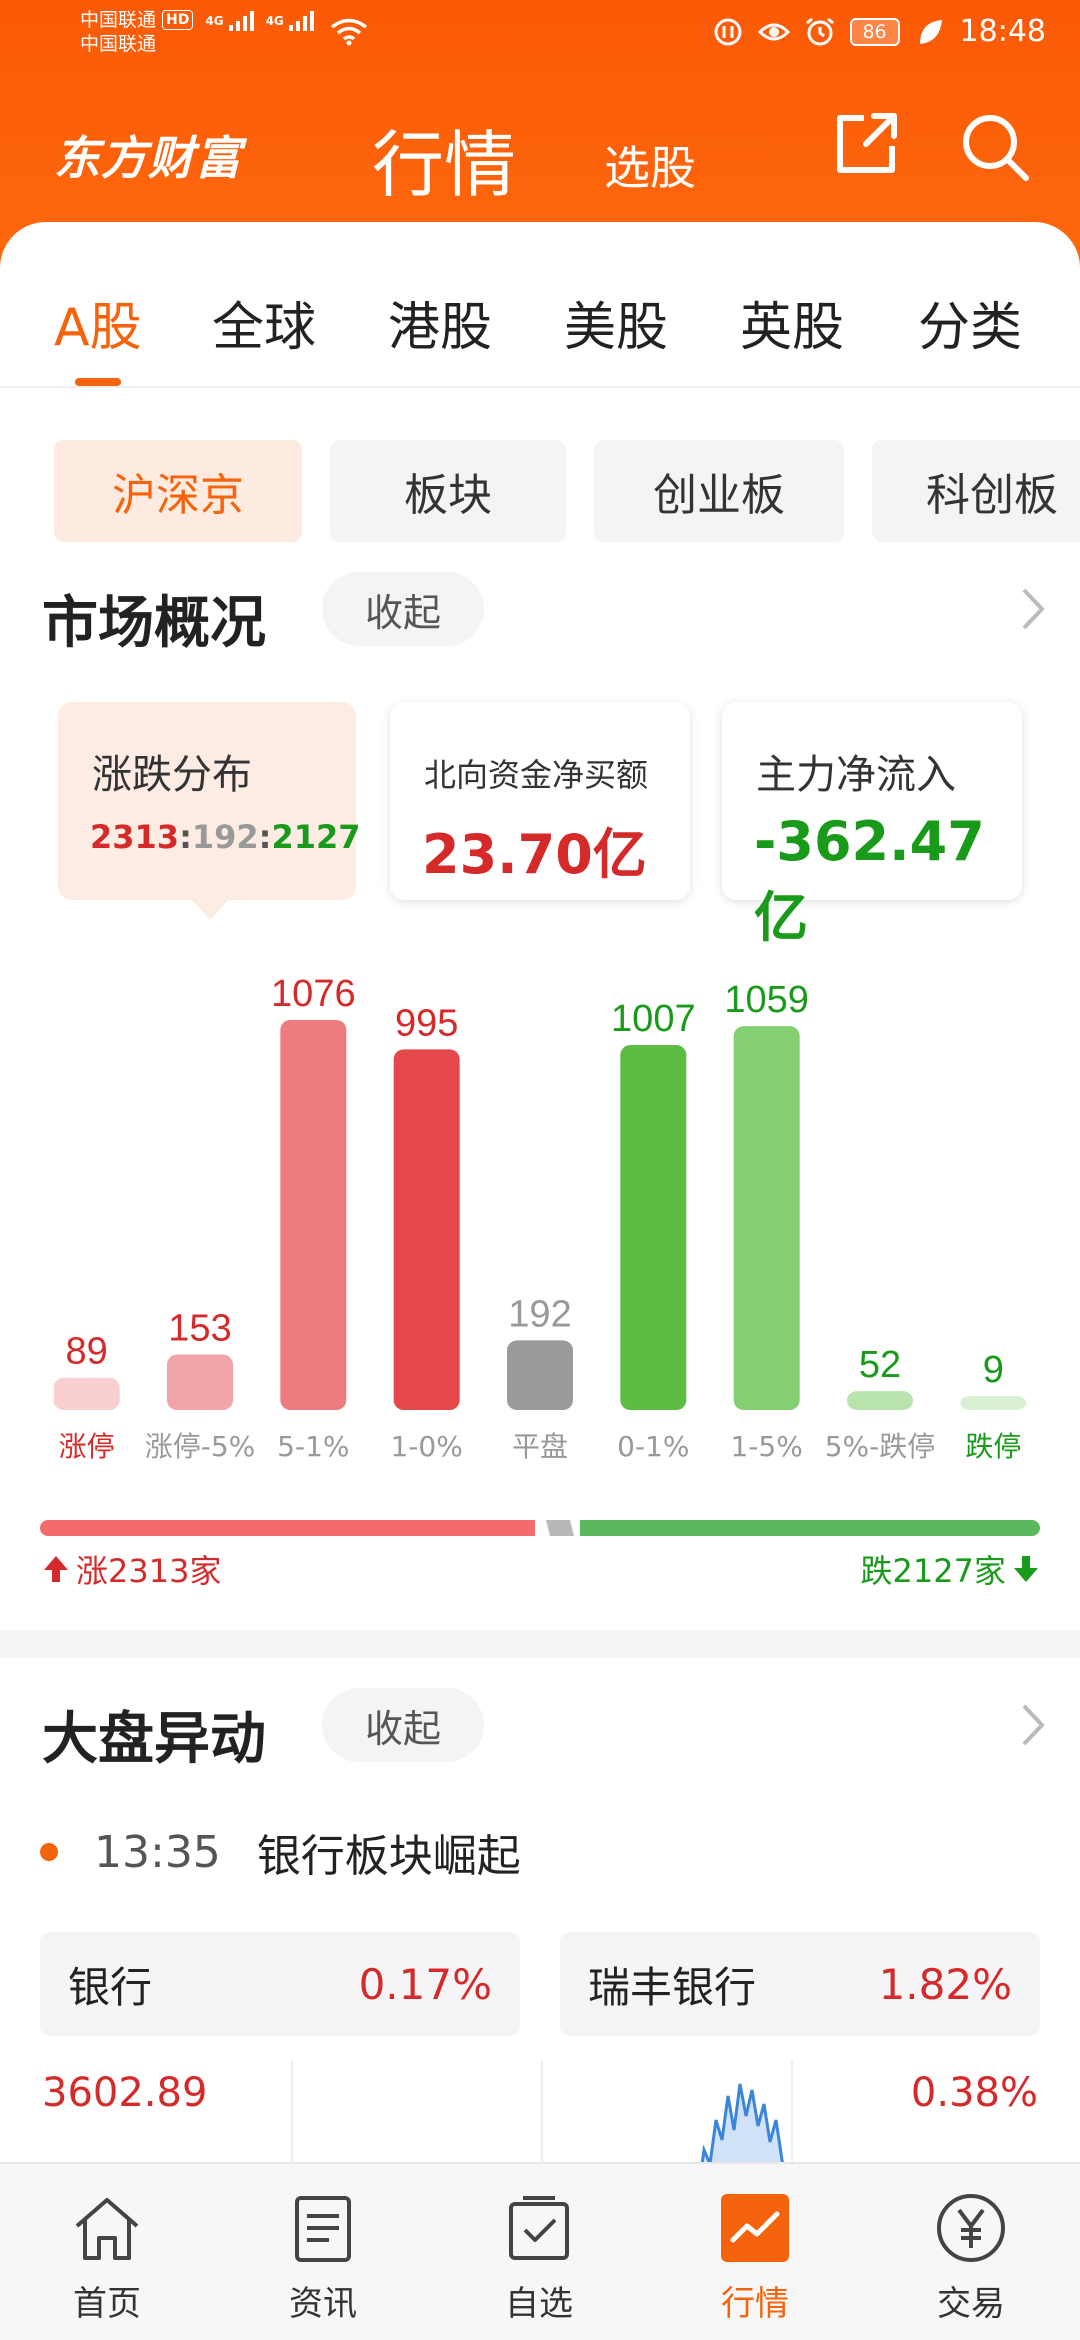 The height and width of the screenshot is (2340, 1080). I want to click on sector-card: 银行 0.17%, so click(280, 1984).